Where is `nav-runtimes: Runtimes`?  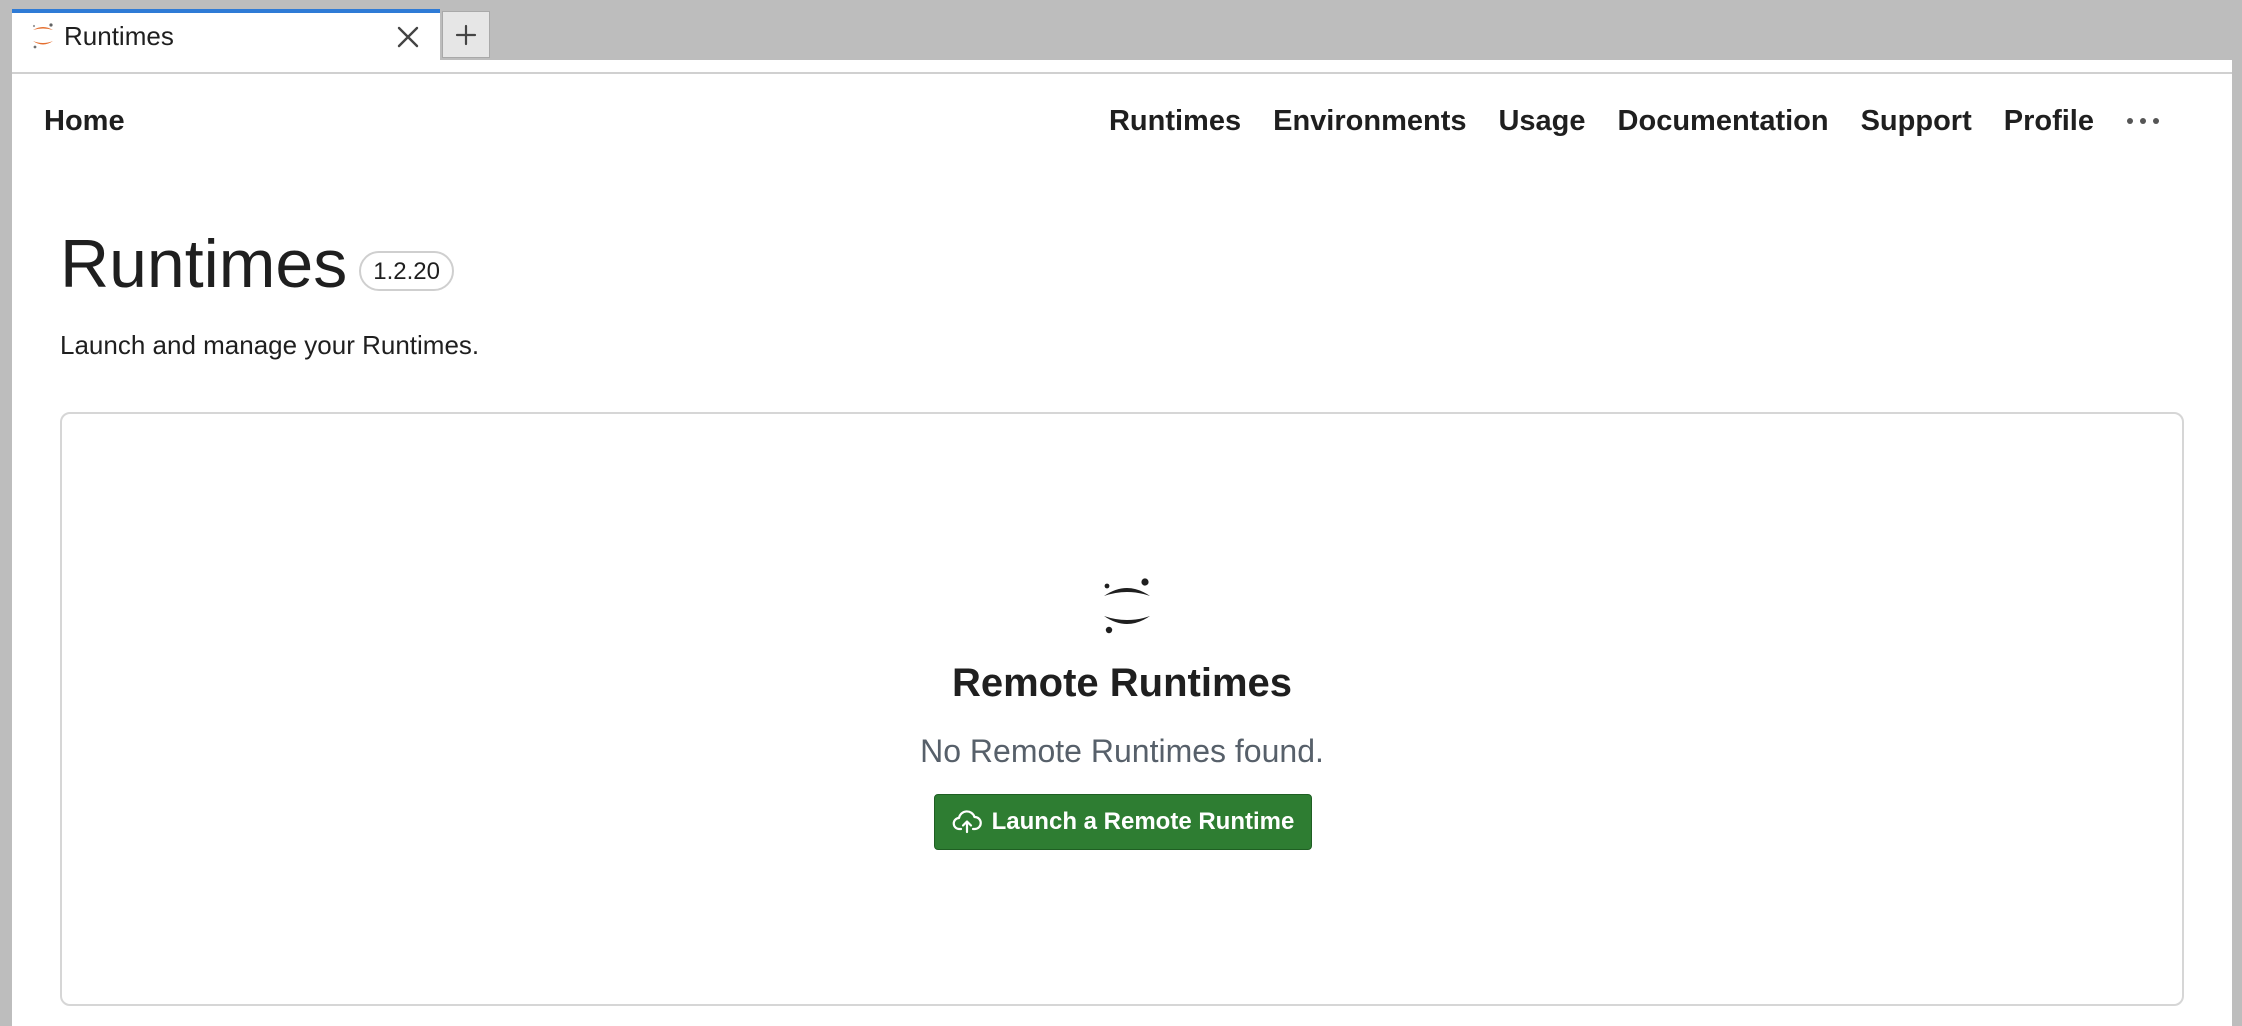 nav-runtimes: Runtimes is located at coordinates (1175, 121).